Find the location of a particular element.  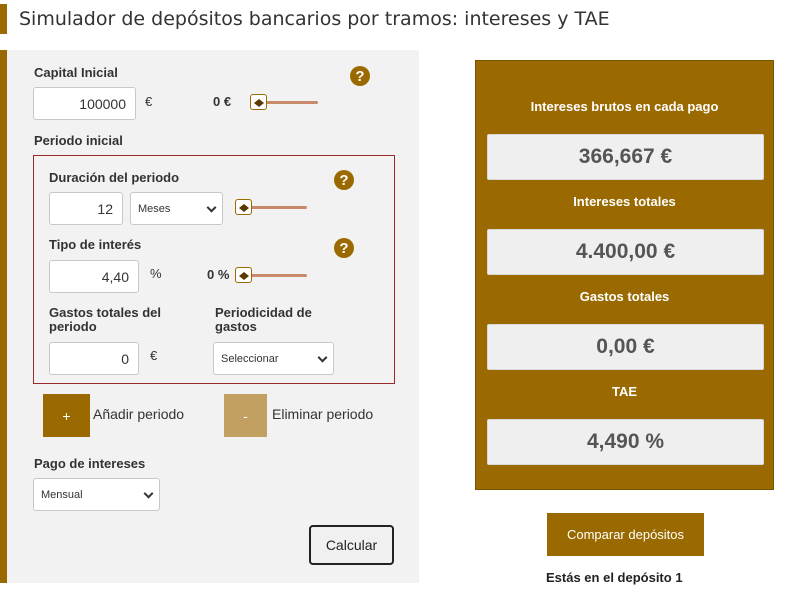

form-panel-accent-bar is located at coordinates (3, 316).